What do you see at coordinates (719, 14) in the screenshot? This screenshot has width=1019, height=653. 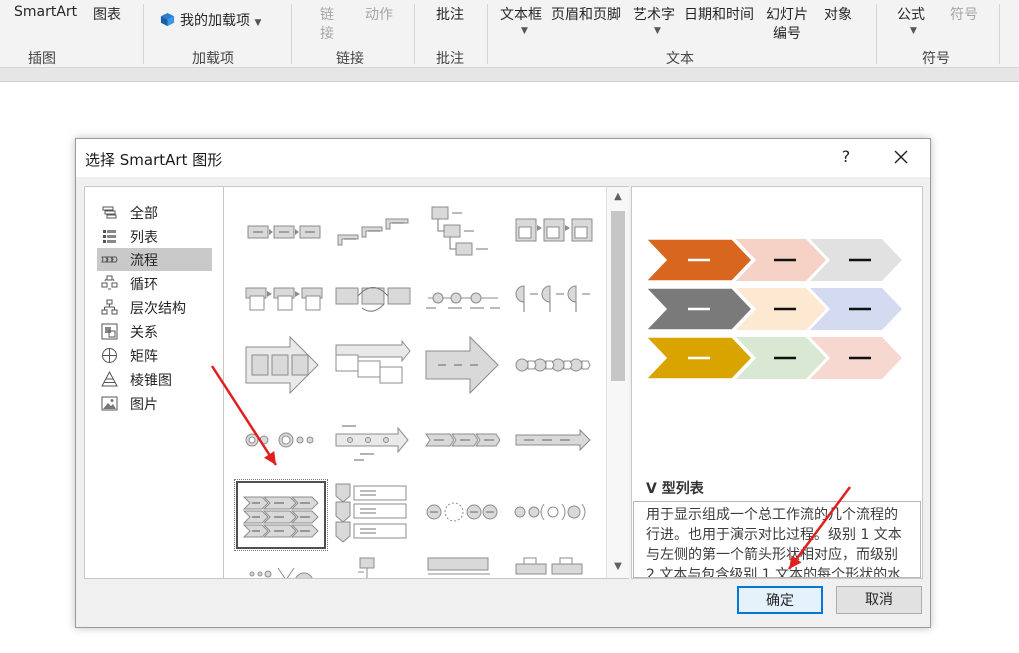 I see `datetime-button: 日期和时间` at bounding box center [719, 14].